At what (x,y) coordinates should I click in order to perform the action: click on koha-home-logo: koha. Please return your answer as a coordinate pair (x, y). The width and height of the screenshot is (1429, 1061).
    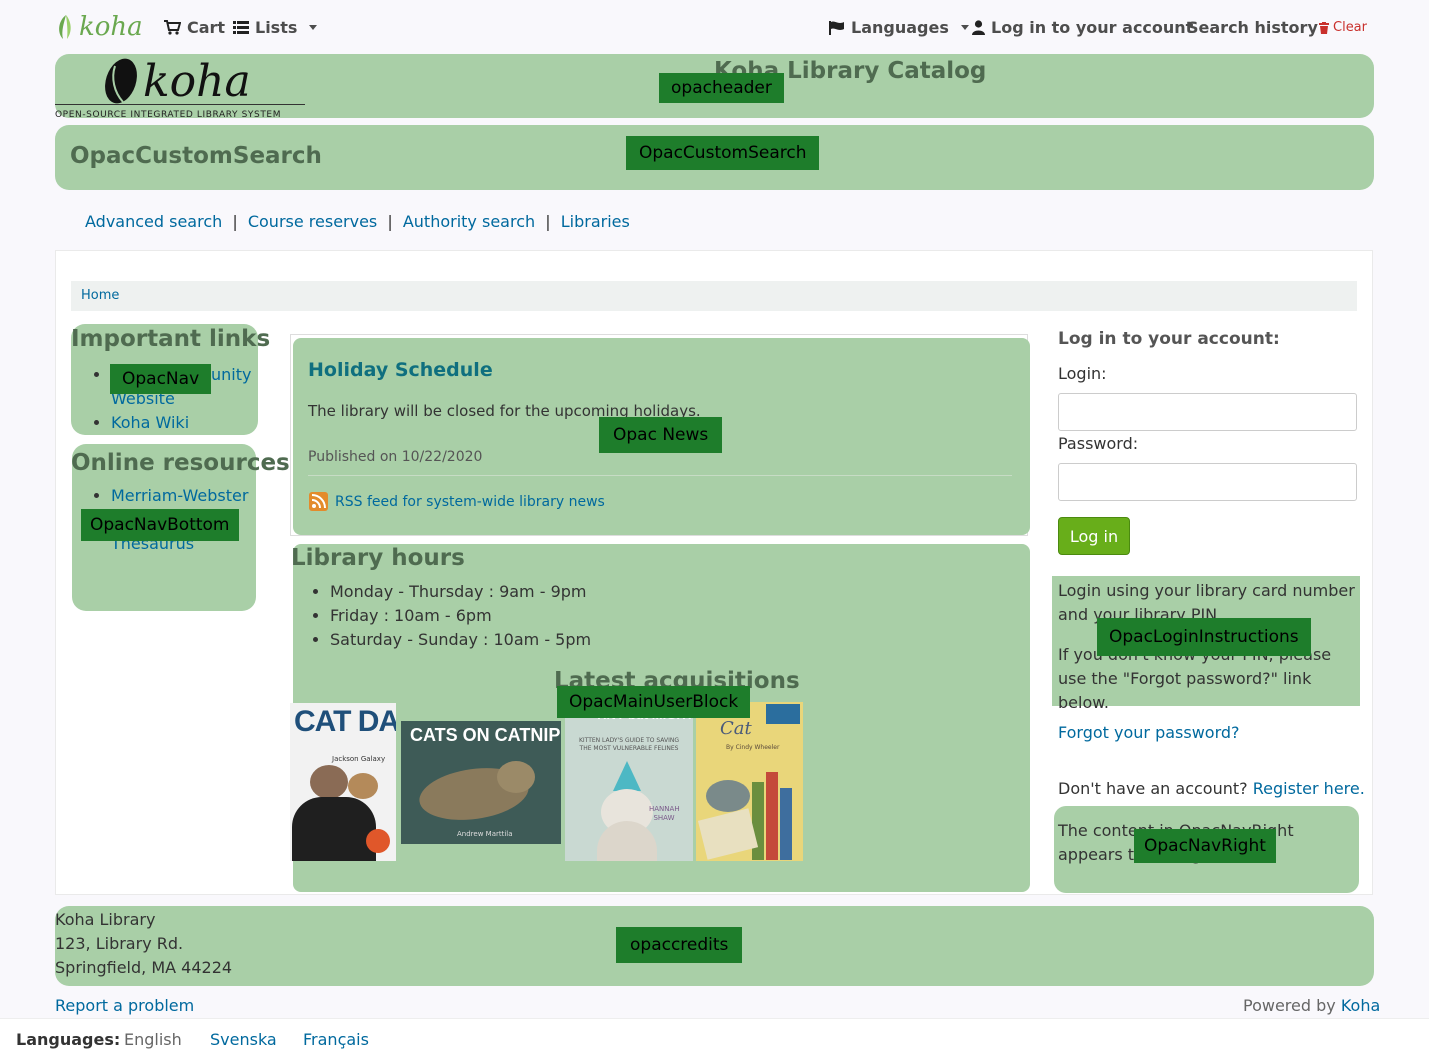
    Looking at the image, I should click on (99, 27).